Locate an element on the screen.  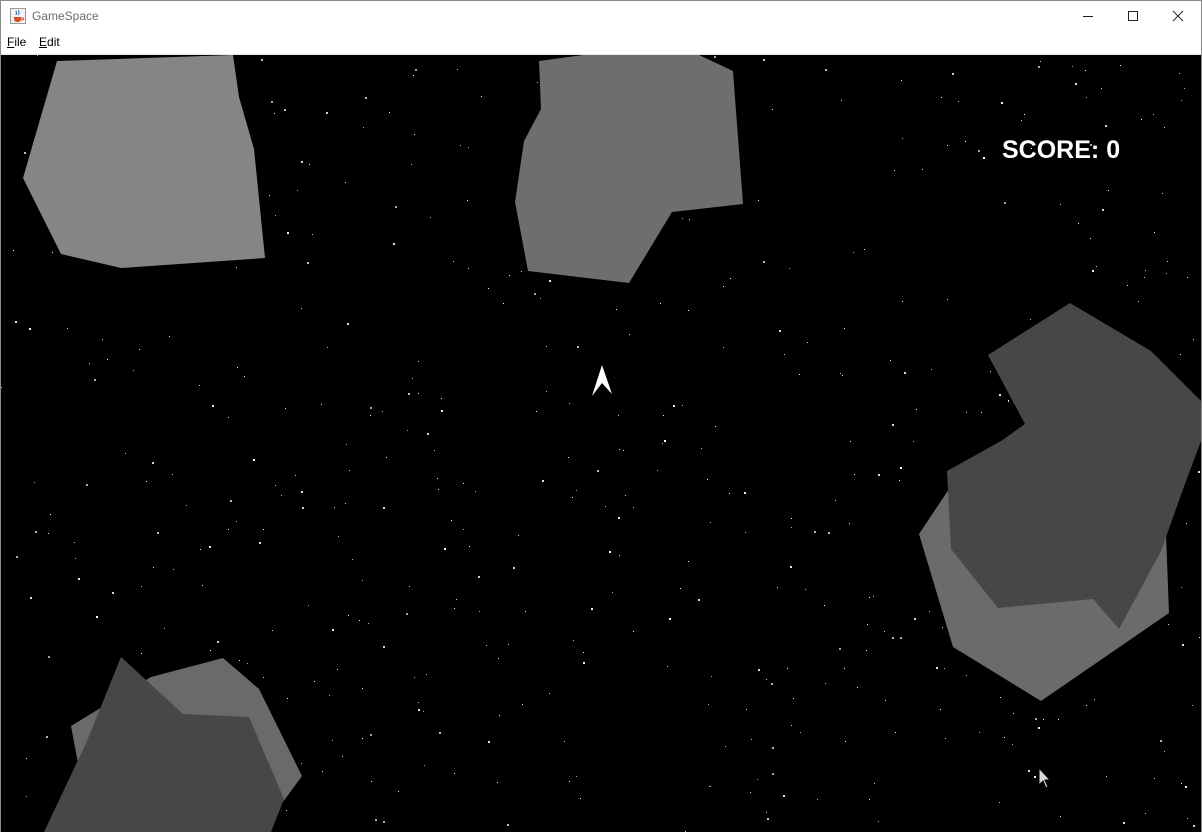
score-display: SCORE: 0 is located at coordinates (1061, 150).